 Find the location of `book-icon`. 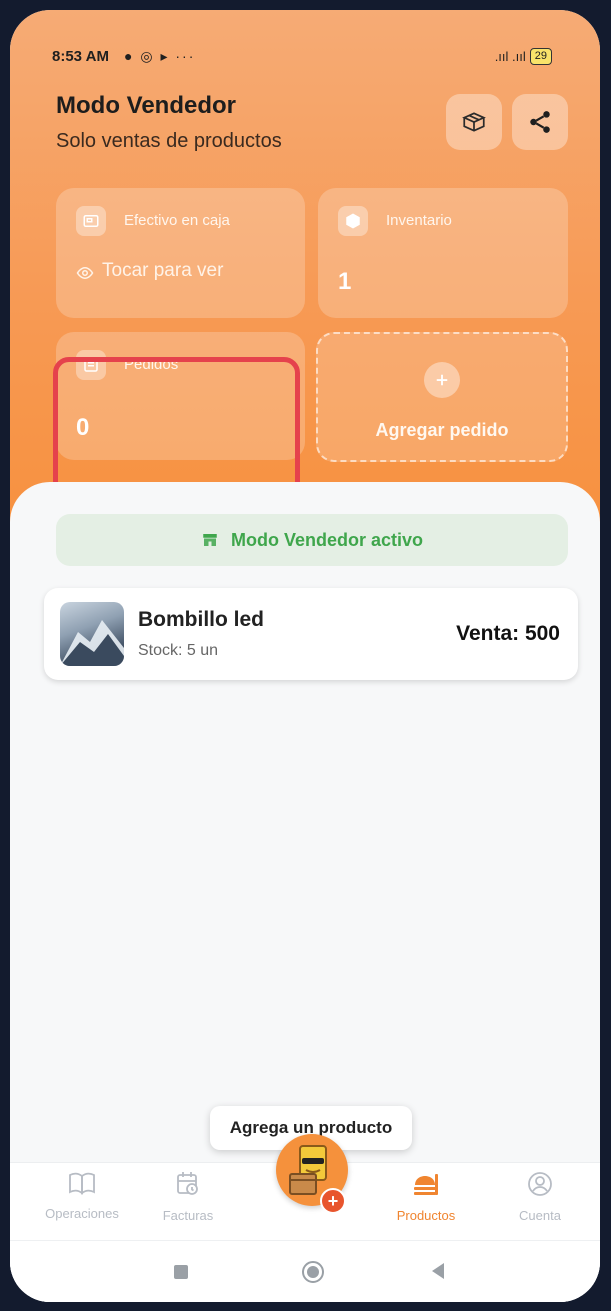

book-icon is located at coordinates (82, 1183).